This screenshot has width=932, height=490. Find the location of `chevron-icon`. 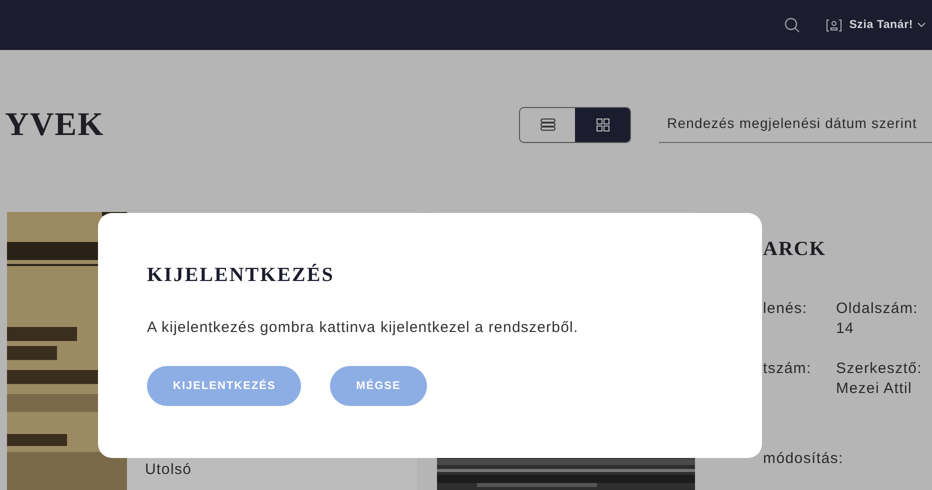

chevron-icon is located at coordinates (921, 25).